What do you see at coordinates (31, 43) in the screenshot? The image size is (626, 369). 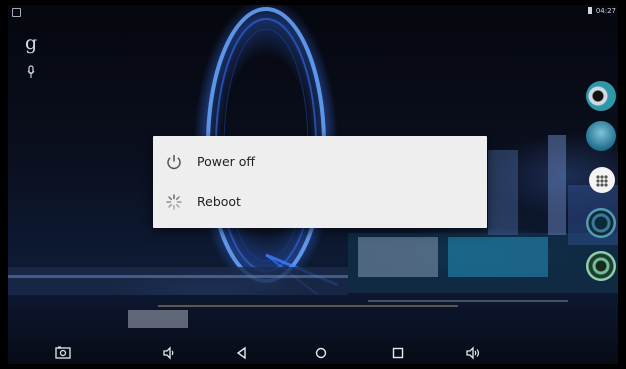 I see `google-search-icon: g` at bounding box center [31, 43].